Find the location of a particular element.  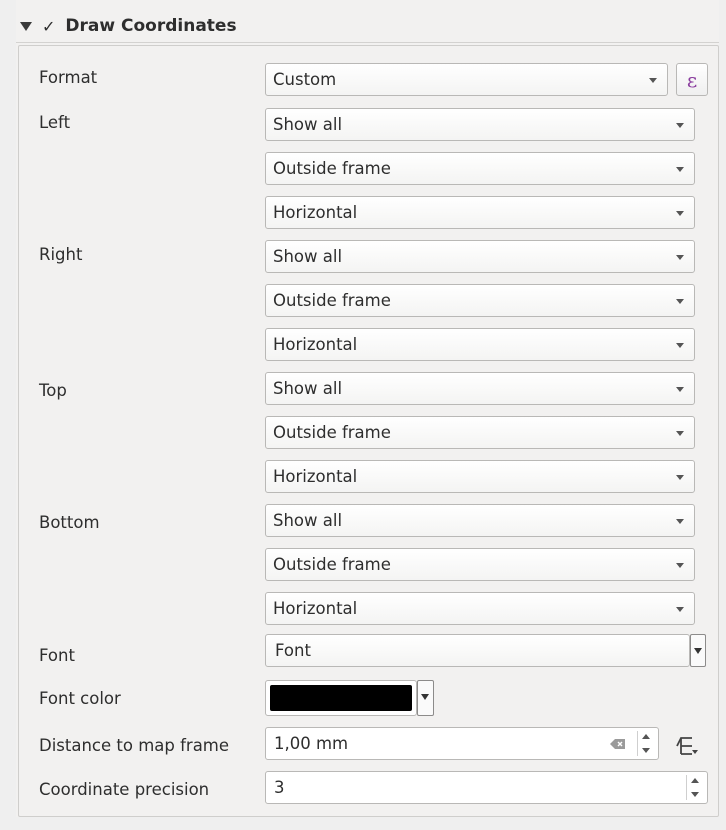

distance-stepper is located at coordinates (645, 743).